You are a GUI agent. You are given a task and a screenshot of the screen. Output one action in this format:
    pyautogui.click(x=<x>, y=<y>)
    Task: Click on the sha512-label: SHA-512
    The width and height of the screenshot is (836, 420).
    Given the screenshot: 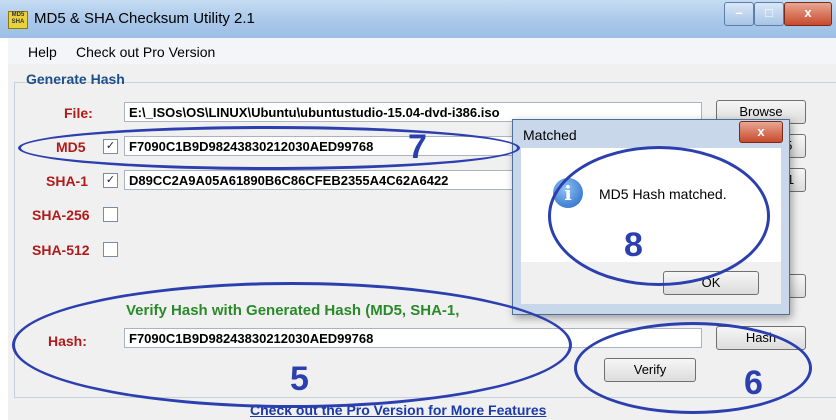 What is the action you would take?
    pyautogui.click(x=61, y=250)
    